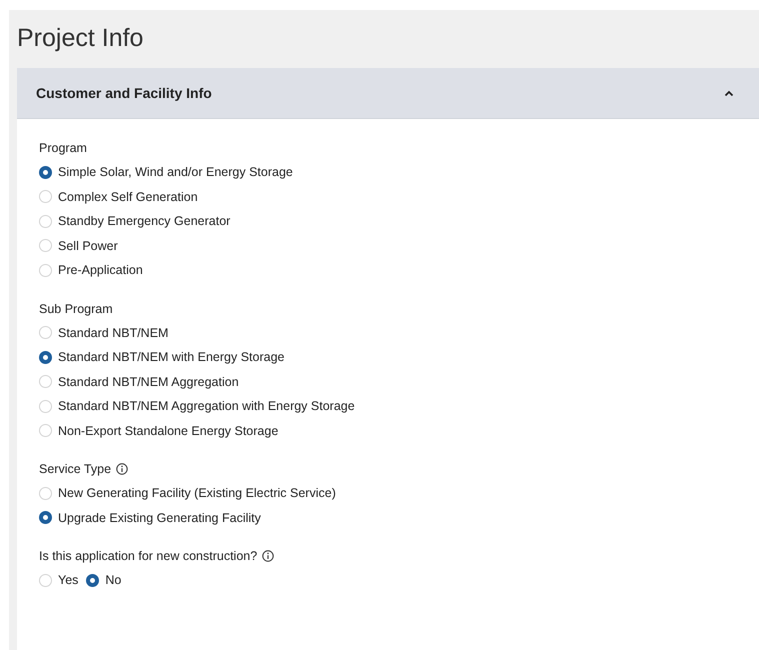  What do you see at coordinates (388, 93) in the screenshot?
I see `panel-header: Customer and Facility Info` at bounding box center [388, 93].